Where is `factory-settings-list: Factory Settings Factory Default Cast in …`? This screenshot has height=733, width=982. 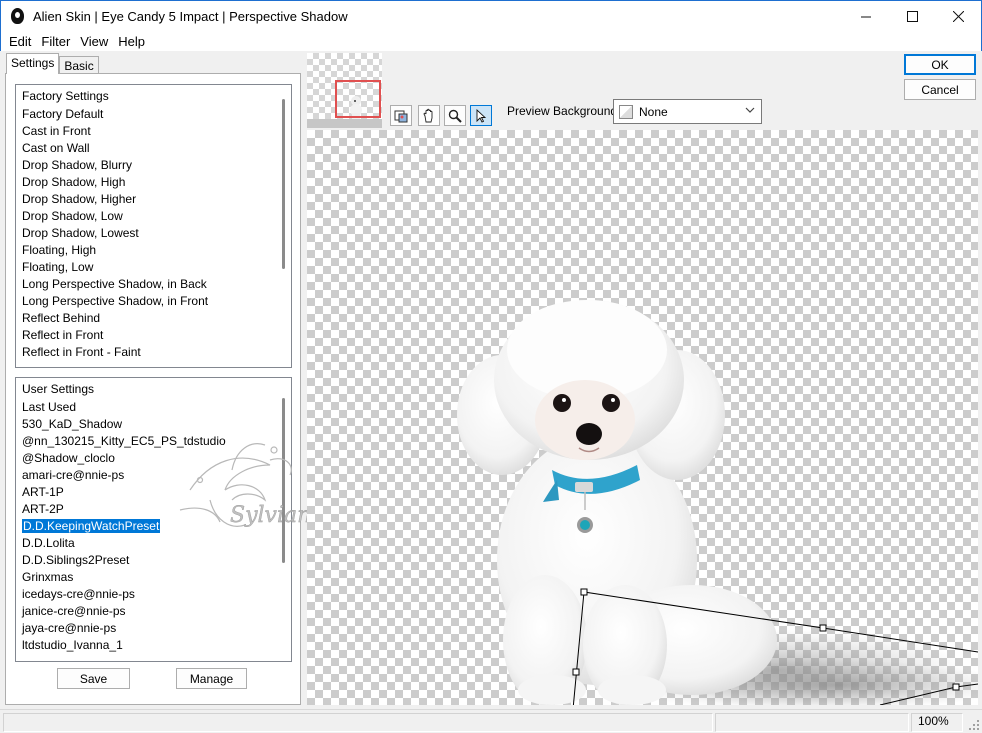 factory-settings-list: Factory Settings Factory Default Cast in … is located at coordinates (153, 226).